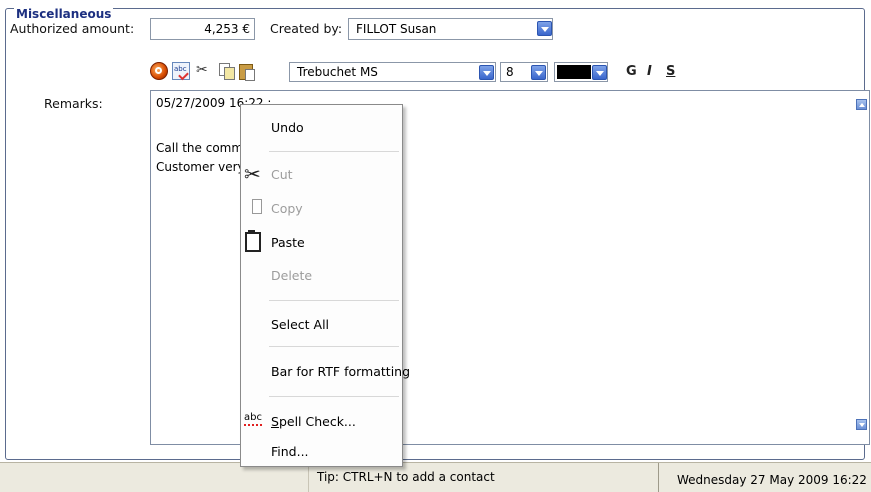  I want to click on created-by-label: Created by:, so click(306, 28).